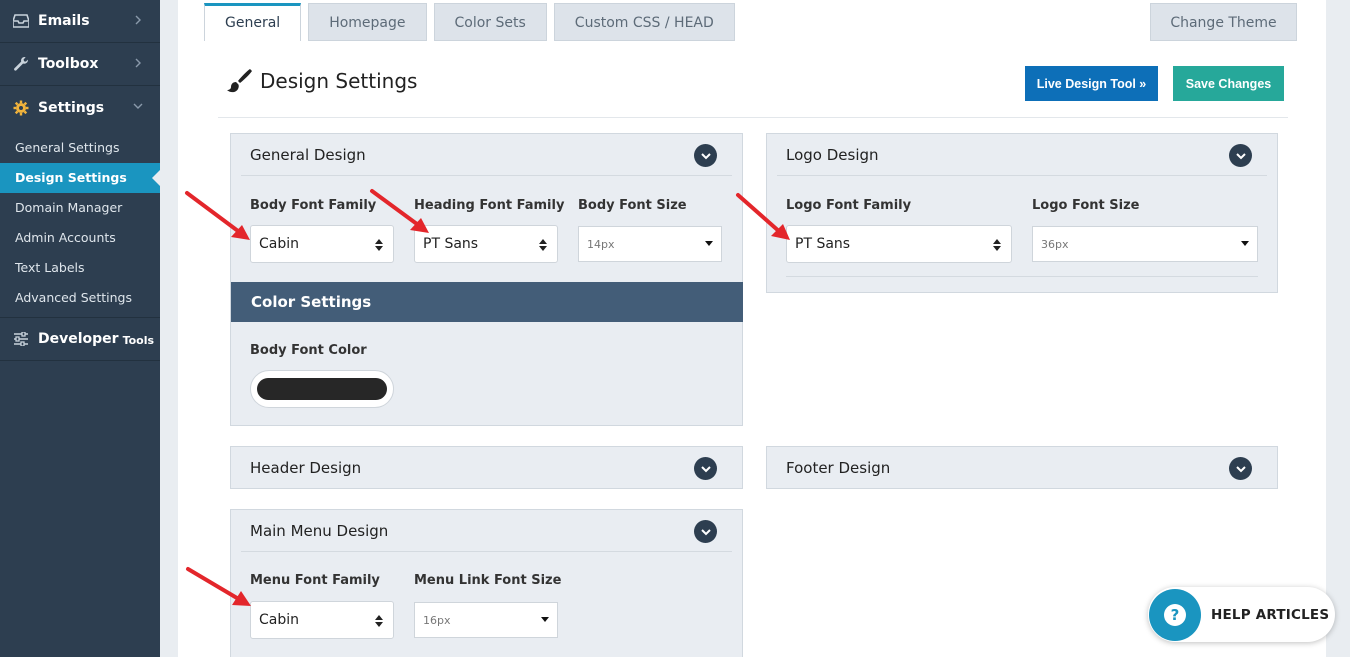 The width and height of the screenshot is (1350, 657). Describe the element at coordinates (322, 620) in the screenshot. I see `menu-font-family-select: Cabin` at that location.